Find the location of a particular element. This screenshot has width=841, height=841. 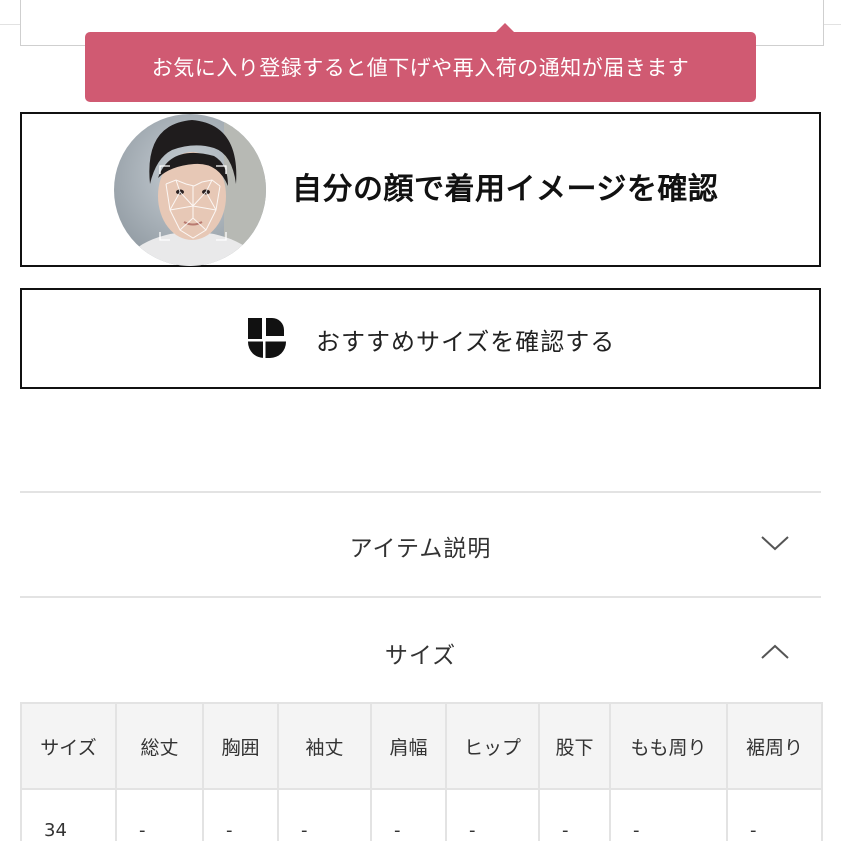

size-cell-hip: - is located at coordinates (492, 814).